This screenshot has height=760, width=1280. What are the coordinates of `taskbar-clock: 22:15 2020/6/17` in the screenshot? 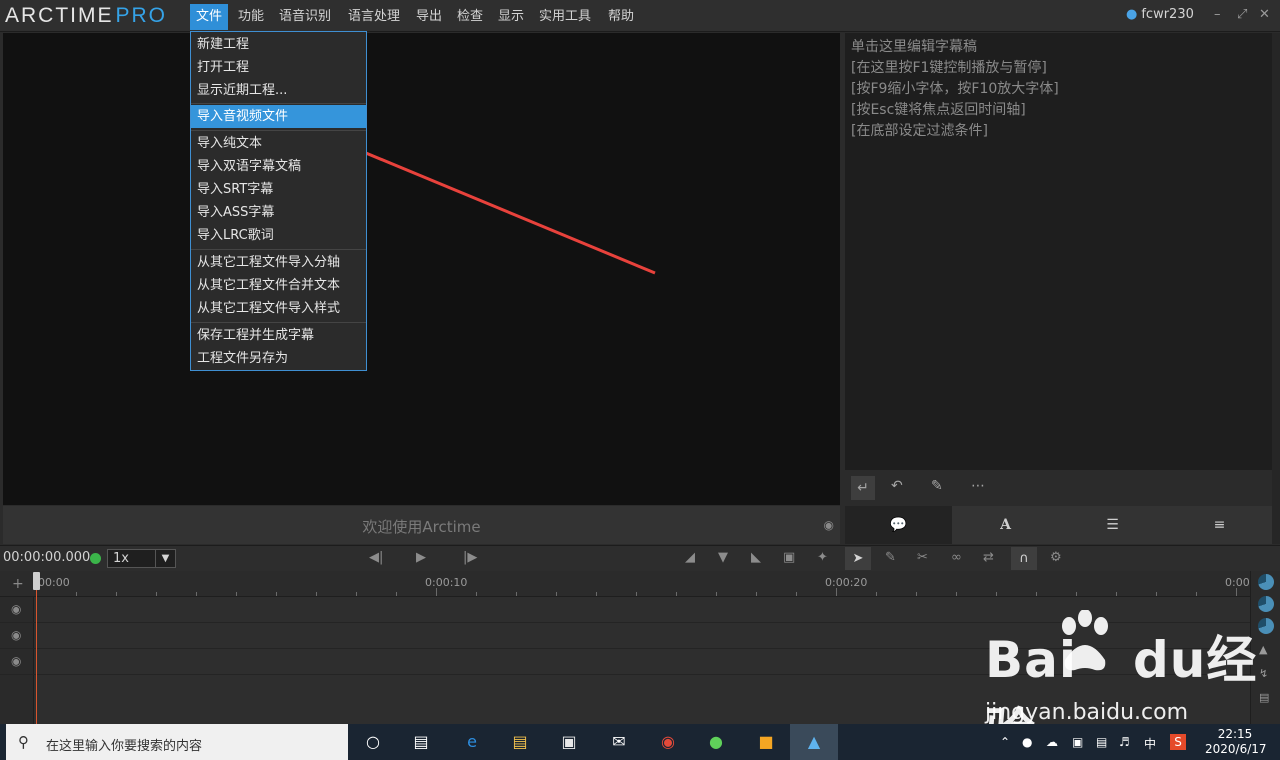 It's located at (1236, 742).